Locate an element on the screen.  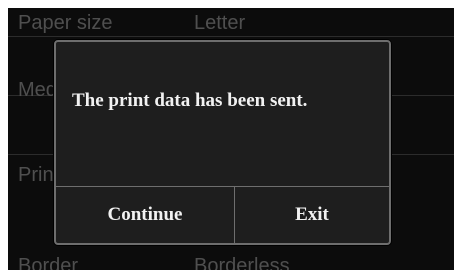
continue-button: Continue is located at coordinates (145, 215).